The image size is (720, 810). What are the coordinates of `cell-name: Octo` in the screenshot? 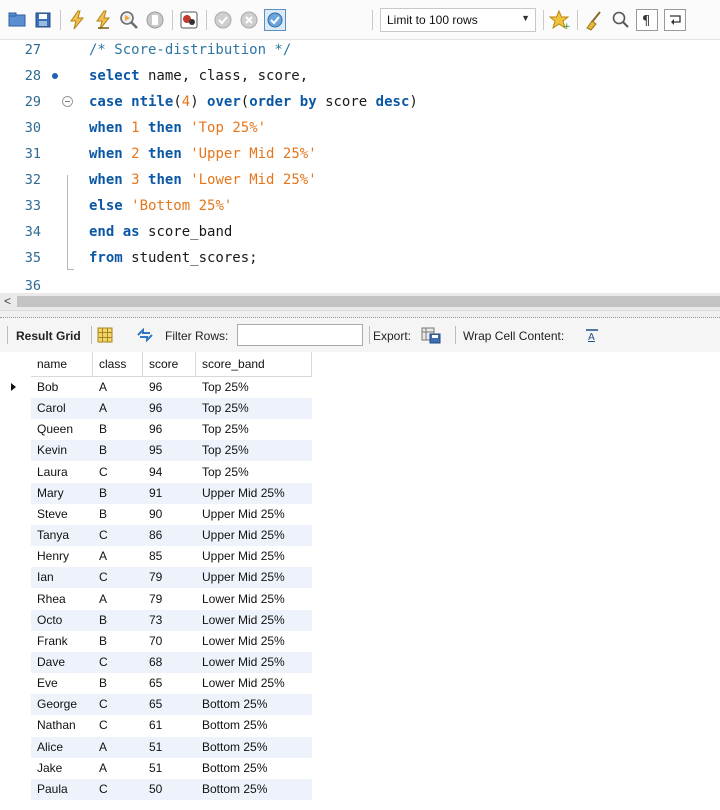 It's located at (65, 620).